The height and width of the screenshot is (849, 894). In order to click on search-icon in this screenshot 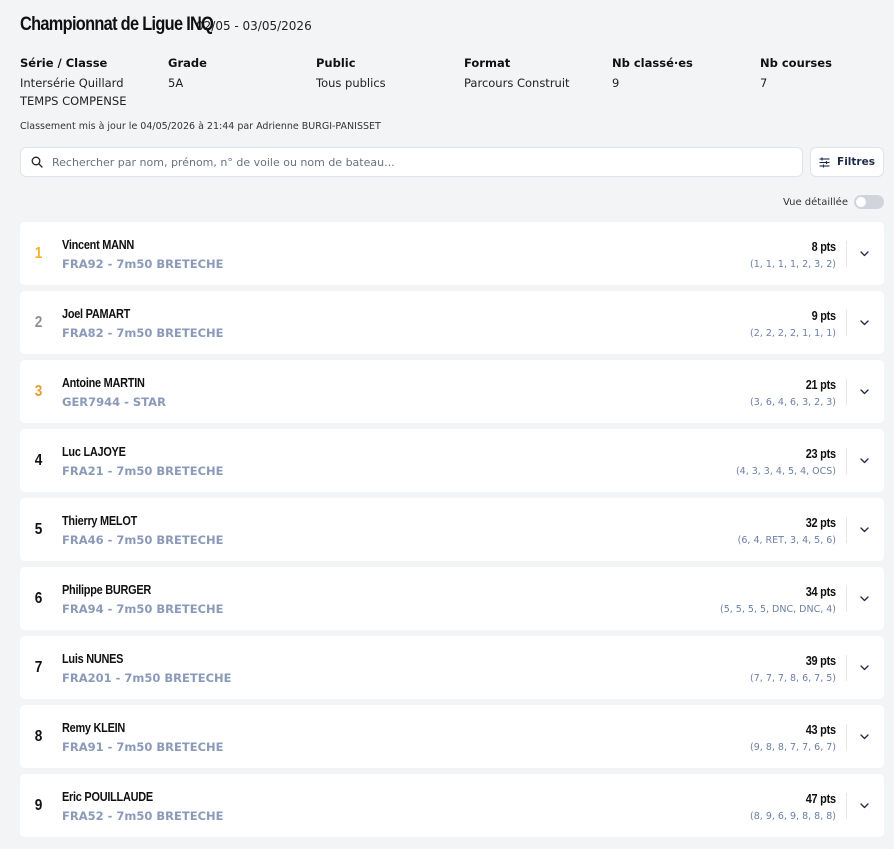, I will do `click(37, 162)`.